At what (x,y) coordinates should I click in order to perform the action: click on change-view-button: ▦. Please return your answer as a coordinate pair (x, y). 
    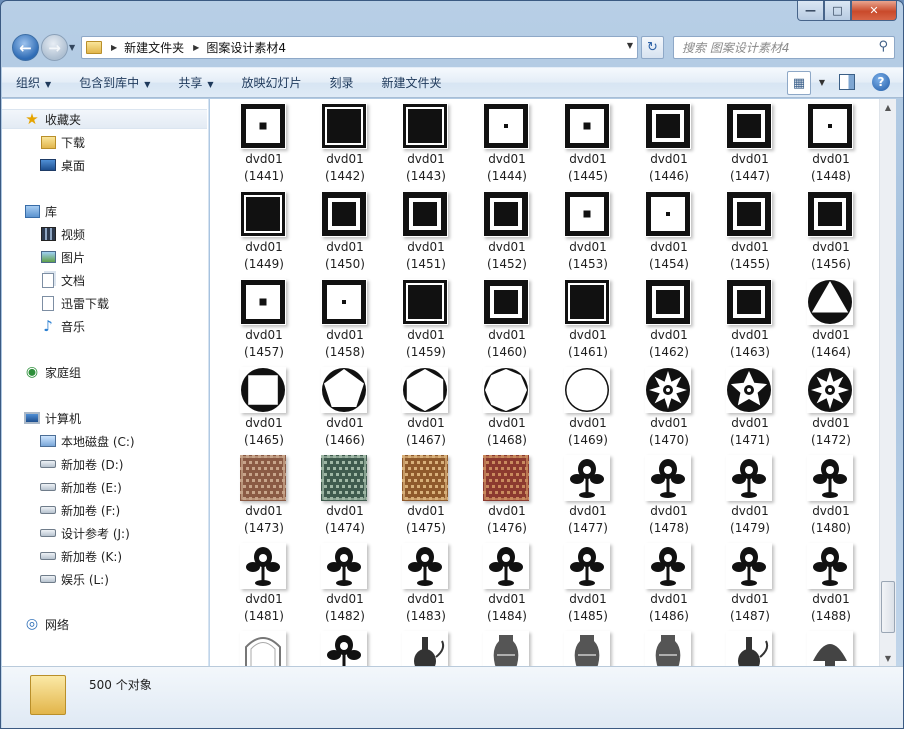
    Looking at the image, I should click on (799, 83).